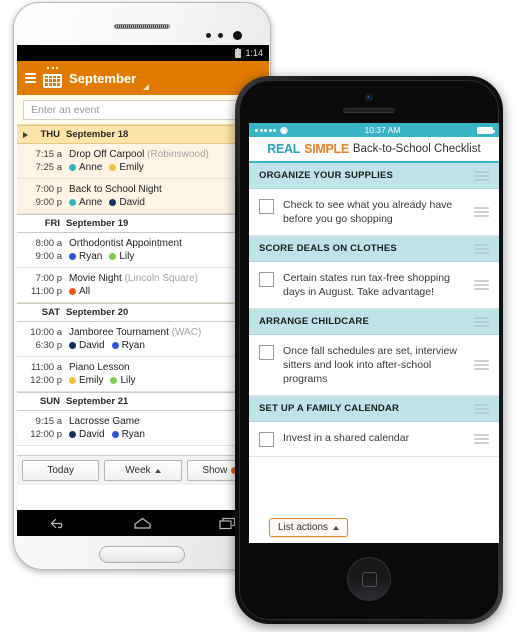  Describe the element at coordinates (142, 523) in the screenshot. I see `home-icon` at that location.